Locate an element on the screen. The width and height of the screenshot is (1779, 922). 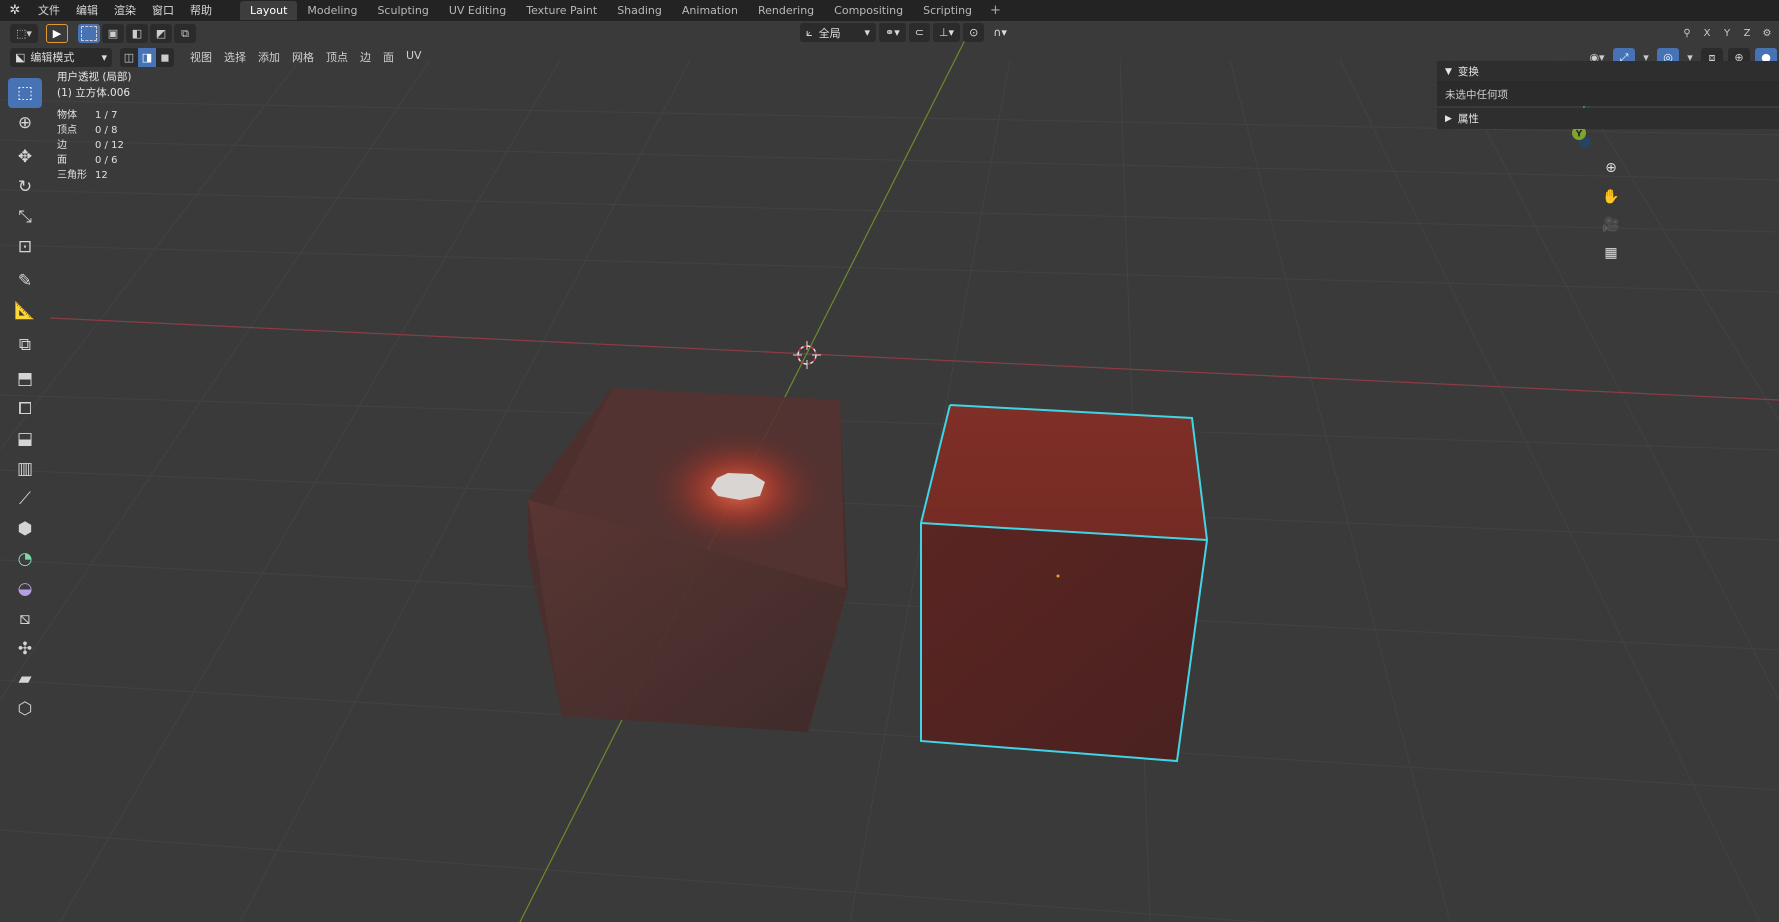
stat-row: 物体 1 / 7 is located at coordinates (90, 115).